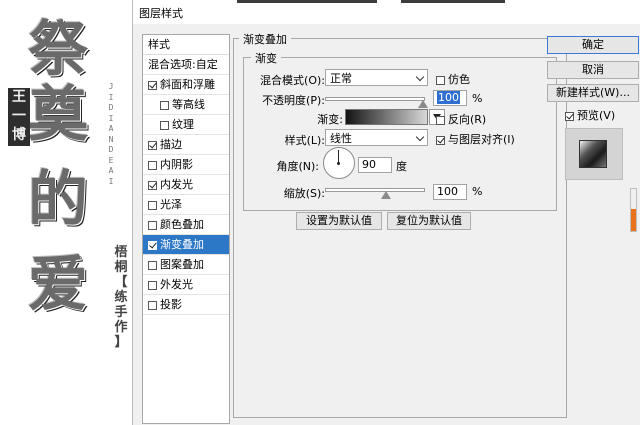  I want to click on style-list-item: 颜色叠加, so click(186, 225).